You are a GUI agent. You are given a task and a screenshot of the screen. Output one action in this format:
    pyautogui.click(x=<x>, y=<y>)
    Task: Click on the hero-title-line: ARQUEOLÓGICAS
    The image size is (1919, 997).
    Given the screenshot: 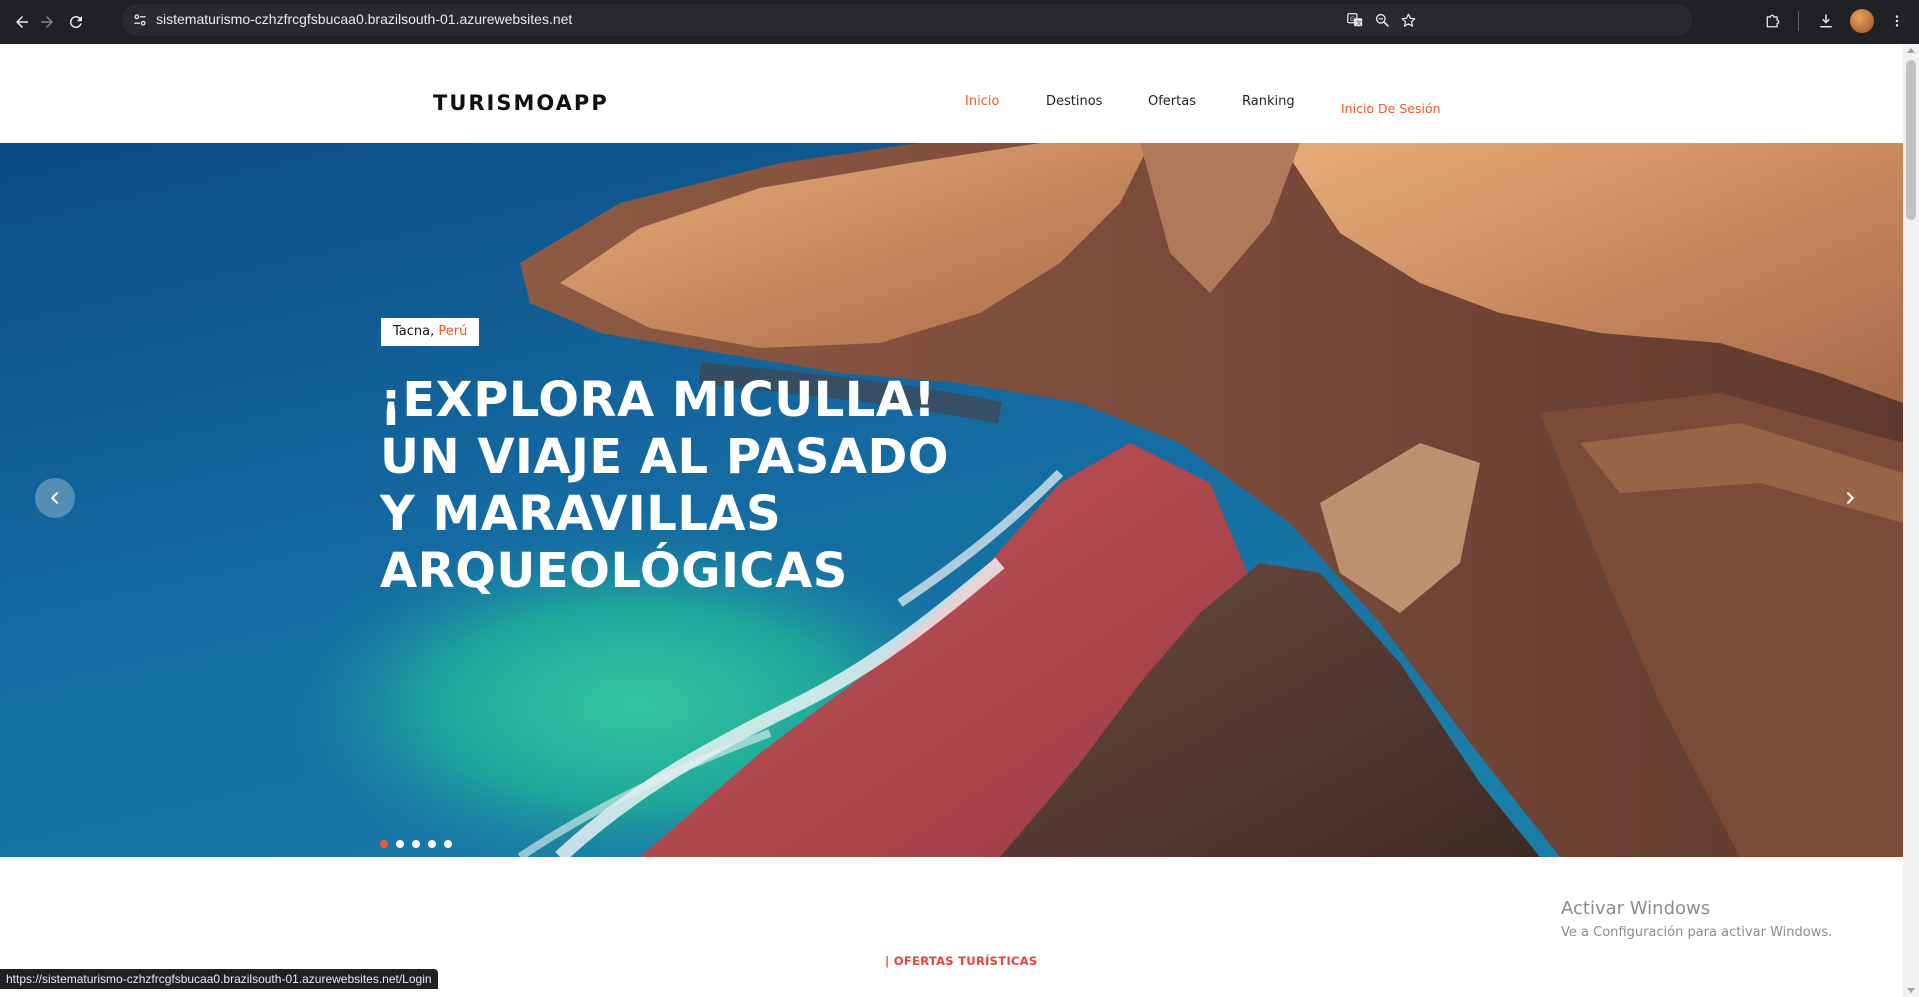 What is the action you would take?
    pyautogui.click(x=614, y=571)
    